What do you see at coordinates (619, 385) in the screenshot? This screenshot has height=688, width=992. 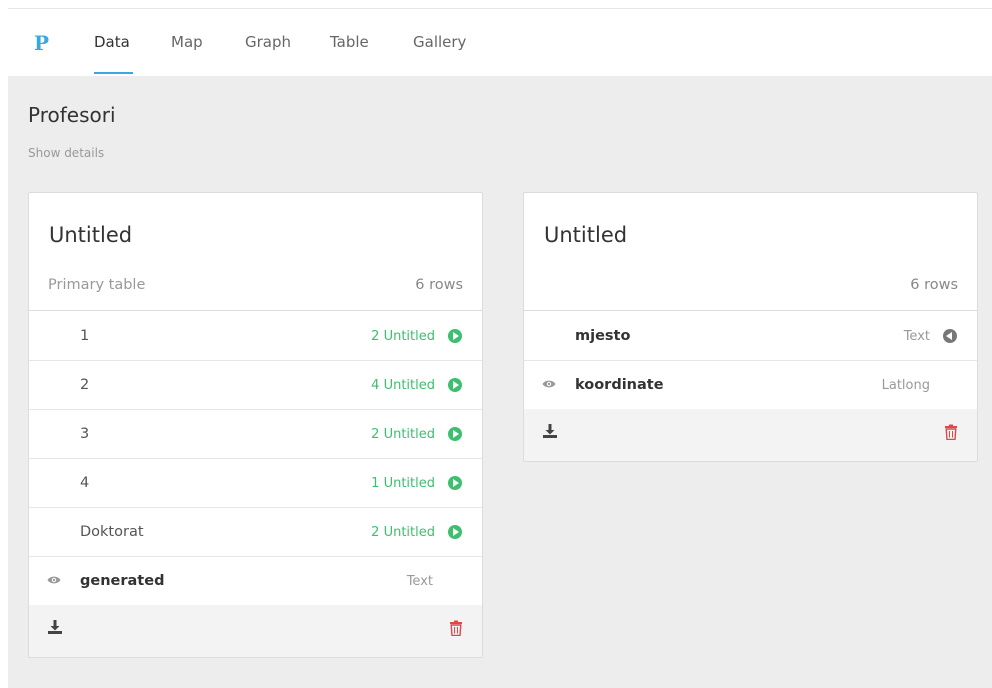 I see `field-label: koordinate` at bounding box center [619, 385].